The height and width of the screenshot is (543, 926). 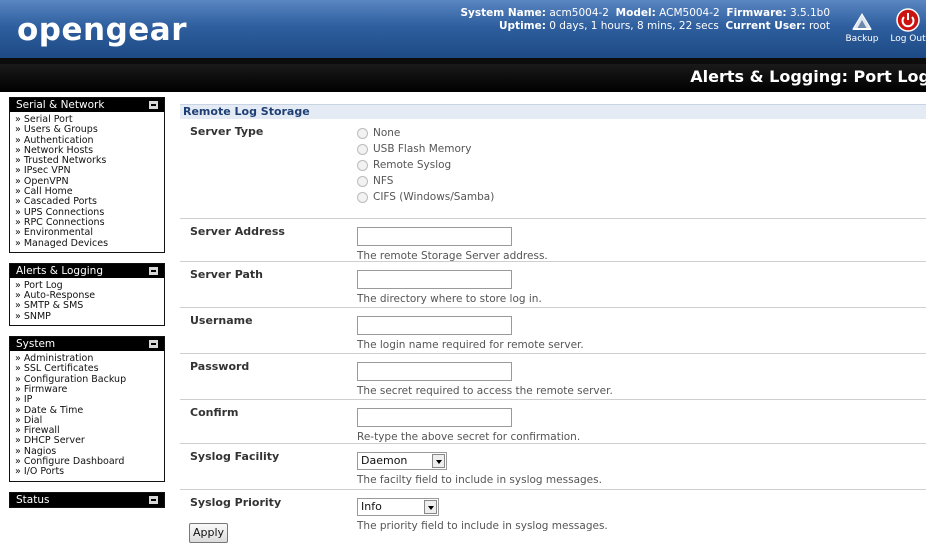 What do you see at coordinates (89, 316) in the screenshot?
I see `sidebar-item-snmp: SNMP` at bounding box center [89, 316].